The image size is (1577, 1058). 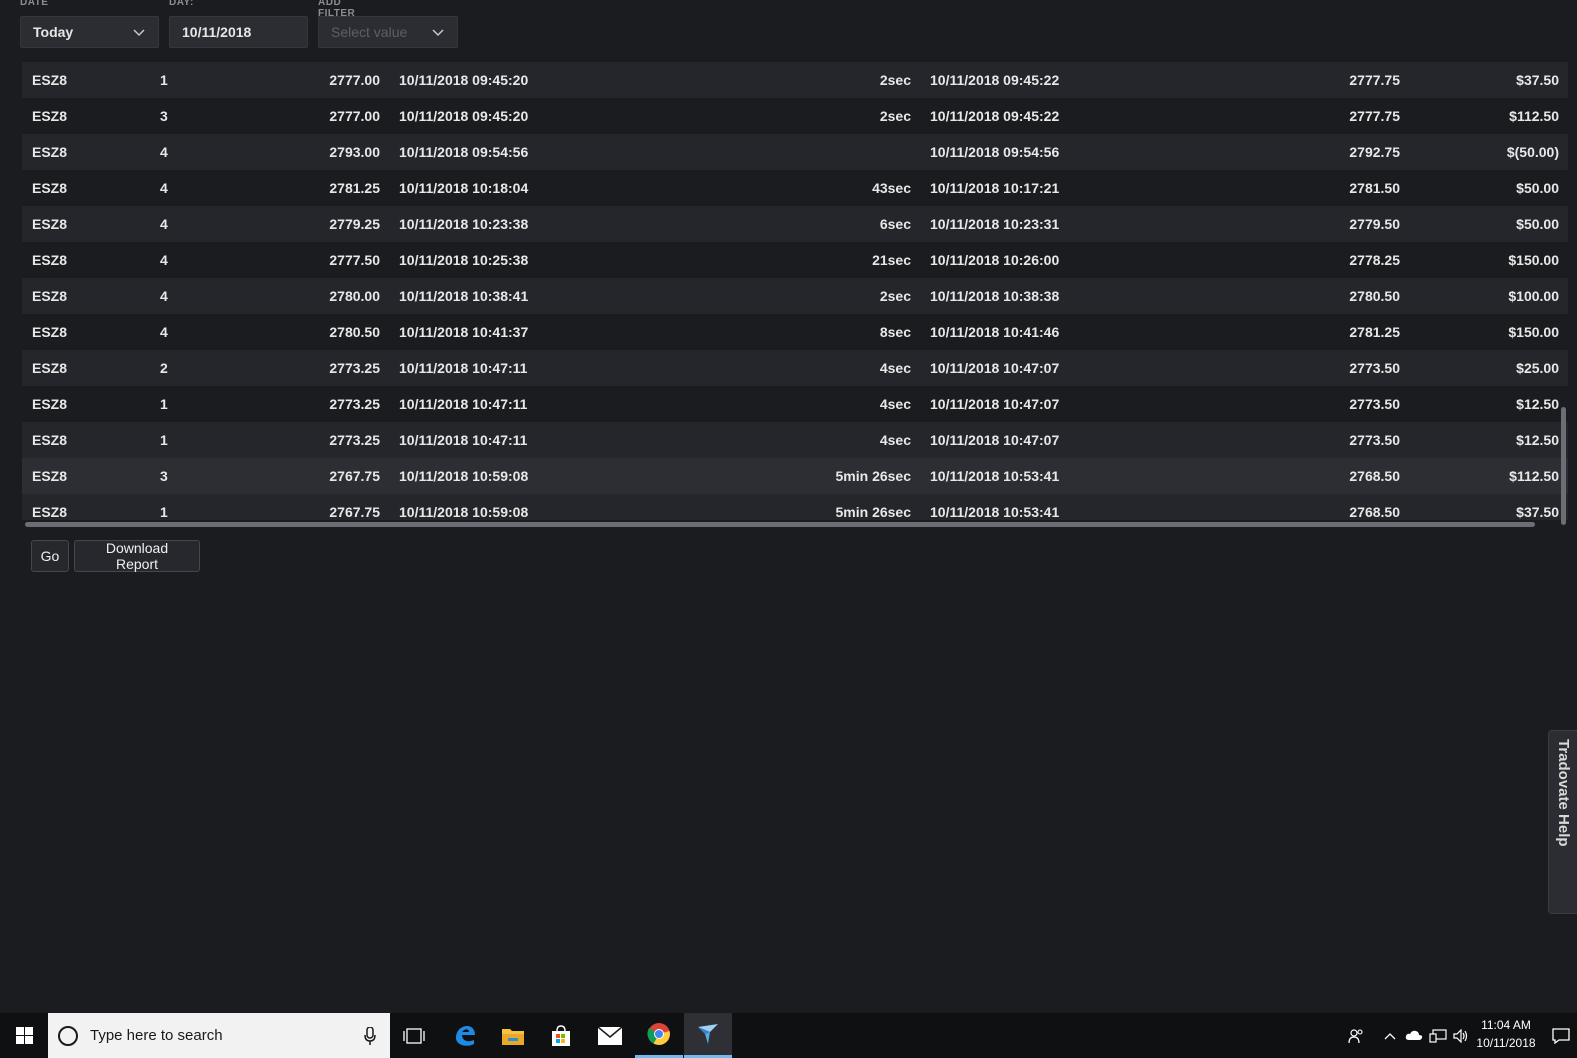 I want to click on mail-icon, so click(x=610, y=1035).